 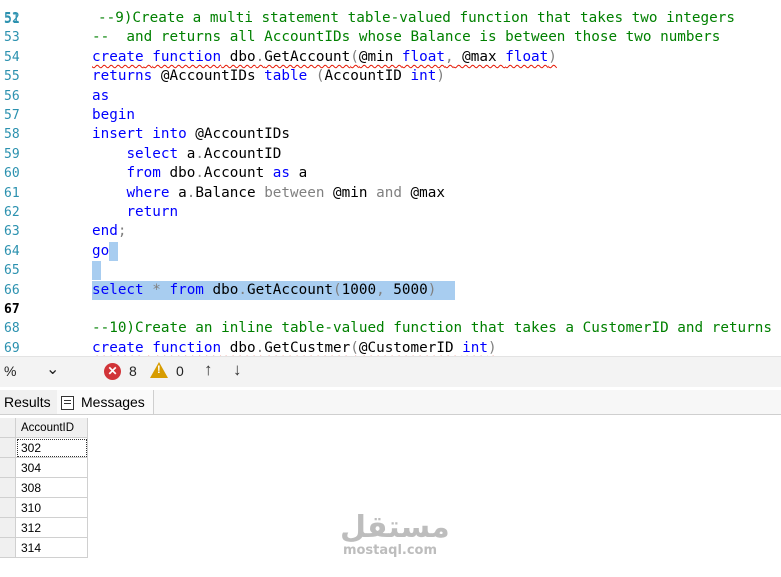 I want to click on previous-error-arrow-icon: ↑, so click(x=208, y=370).